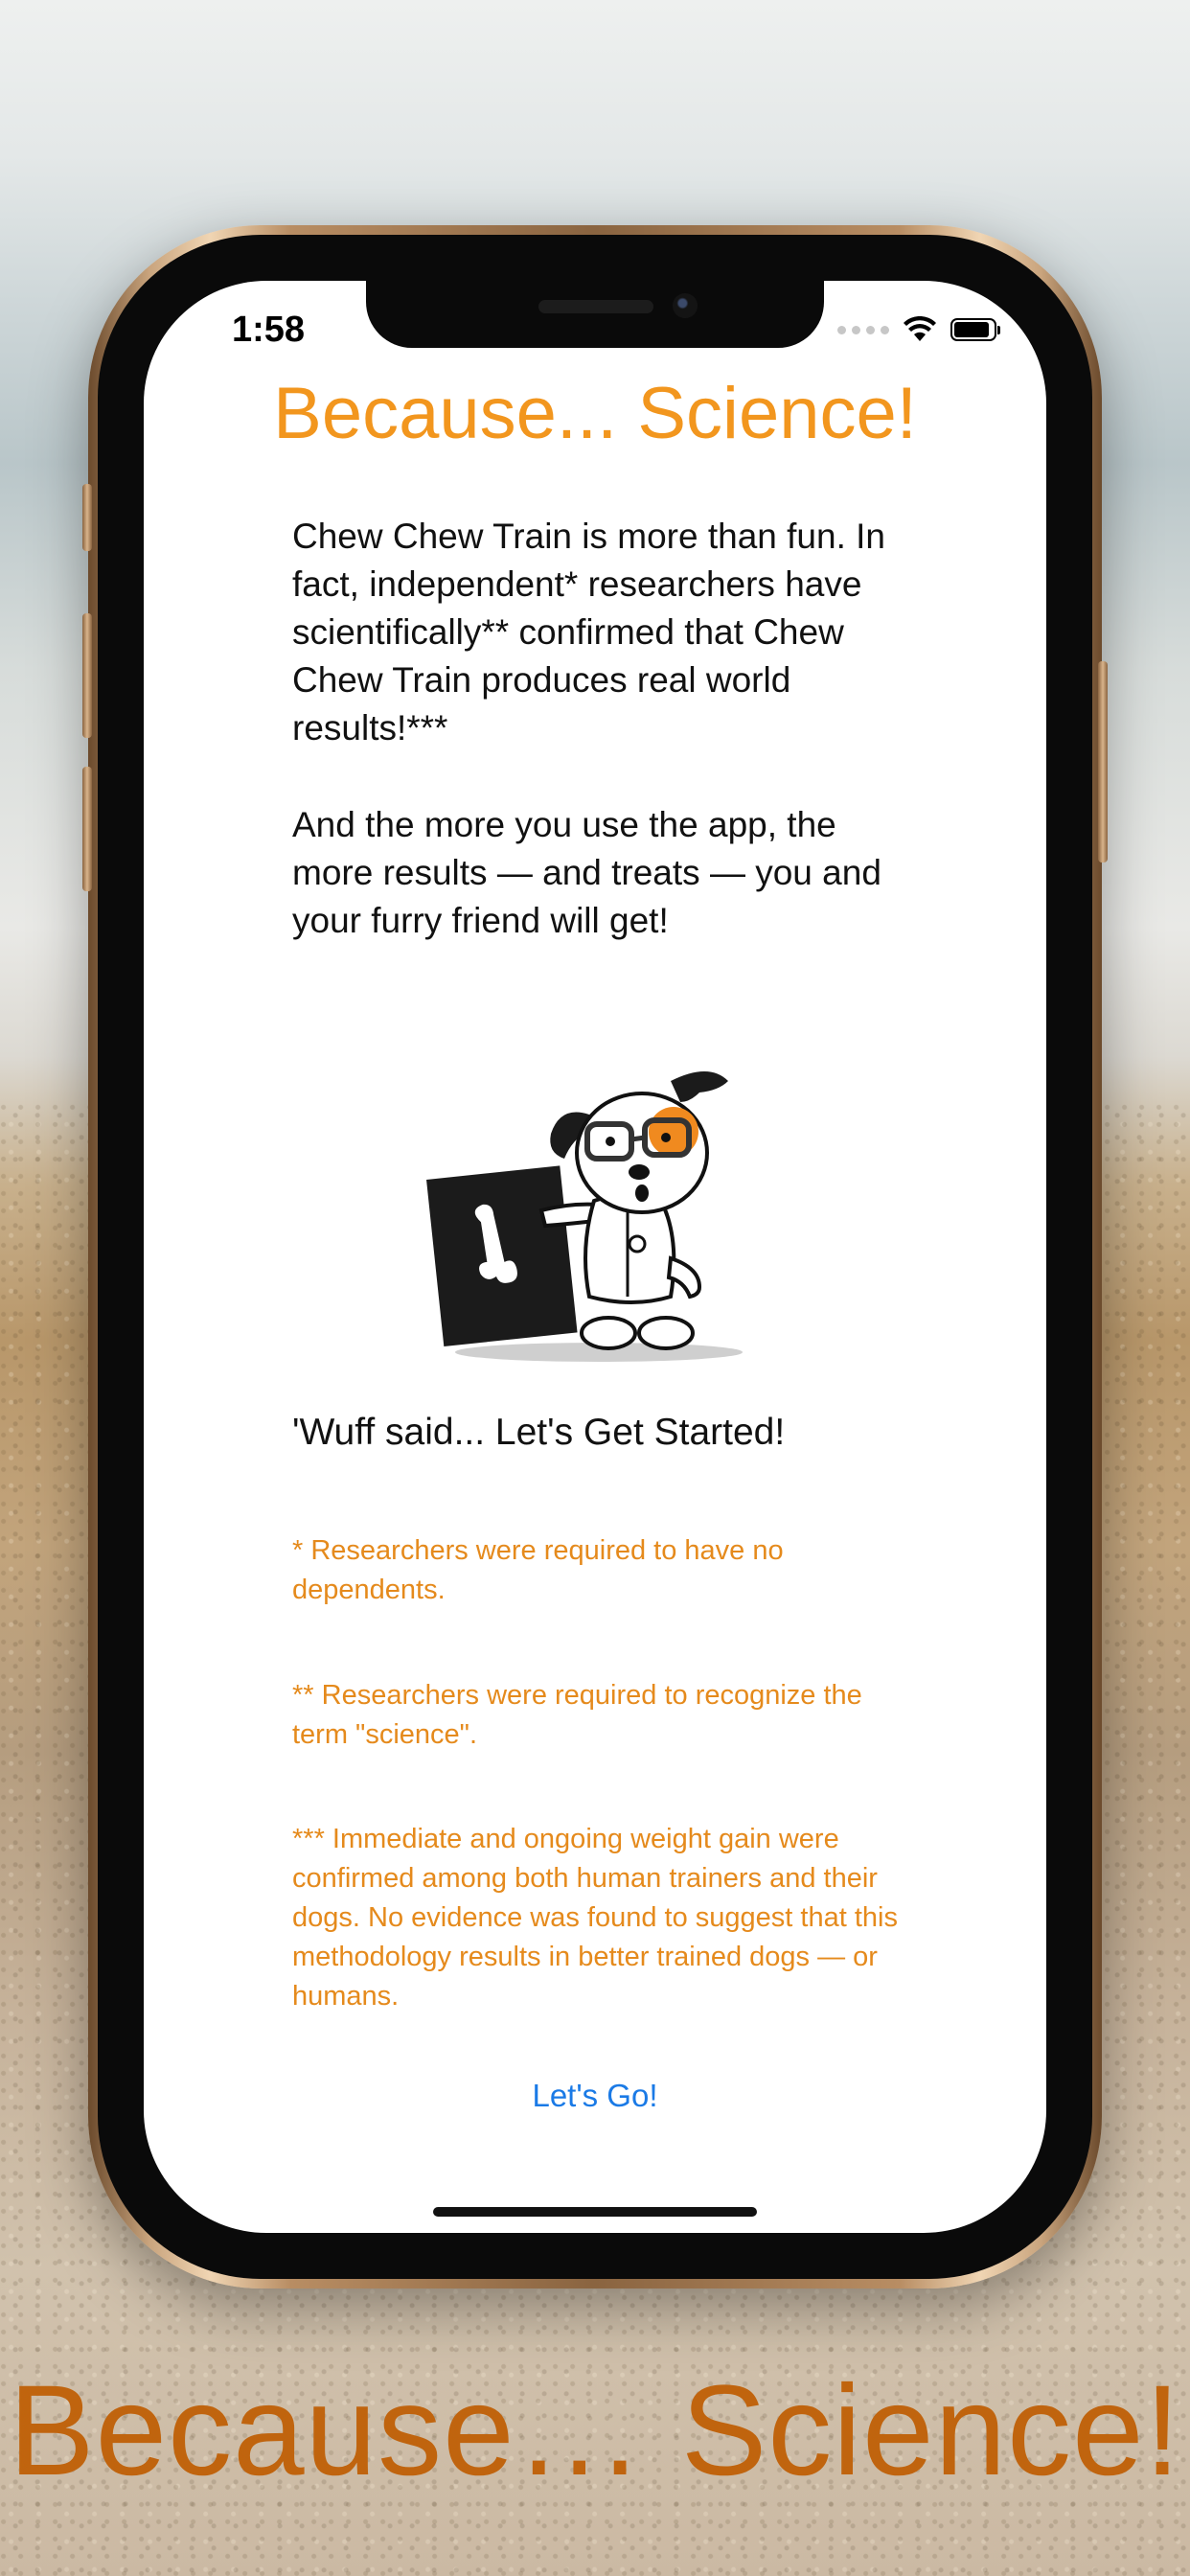 This screenshot has width=1190, height=2576. I want to click on speaker-grille, so click(595, 306).